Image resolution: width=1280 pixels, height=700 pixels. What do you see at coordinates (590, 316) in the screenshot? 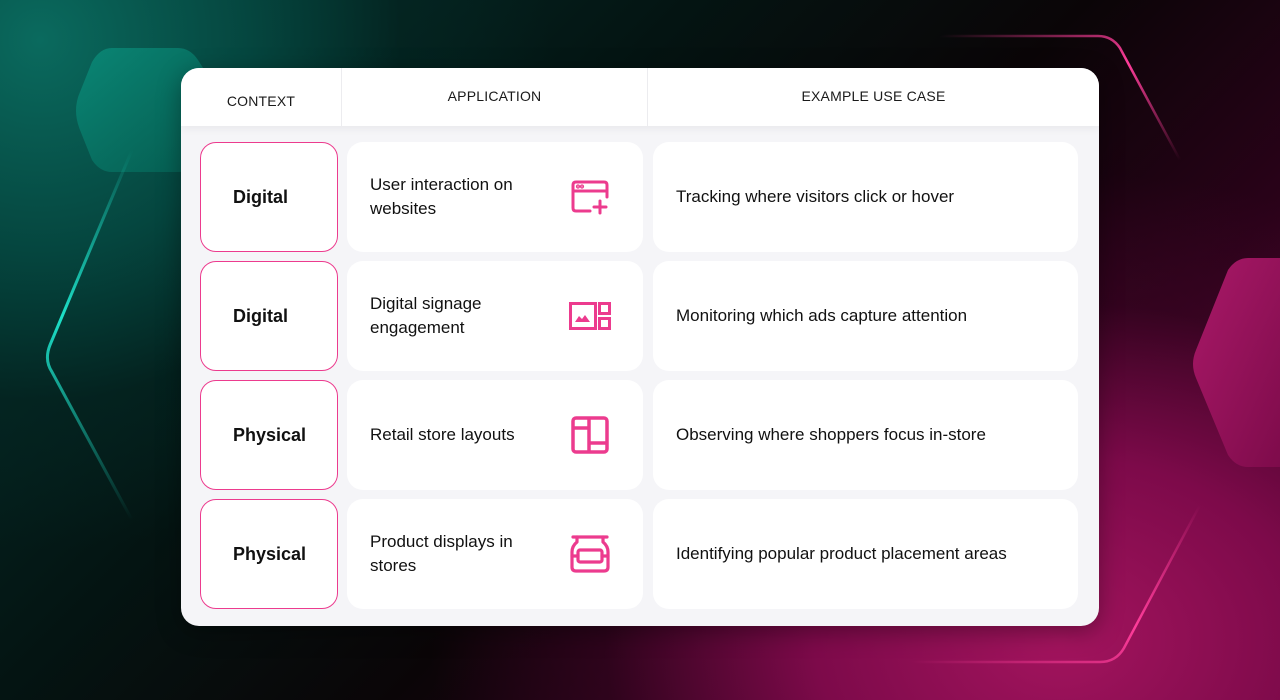
I see `image-gallery-icon` at bounding box center [590, 316].